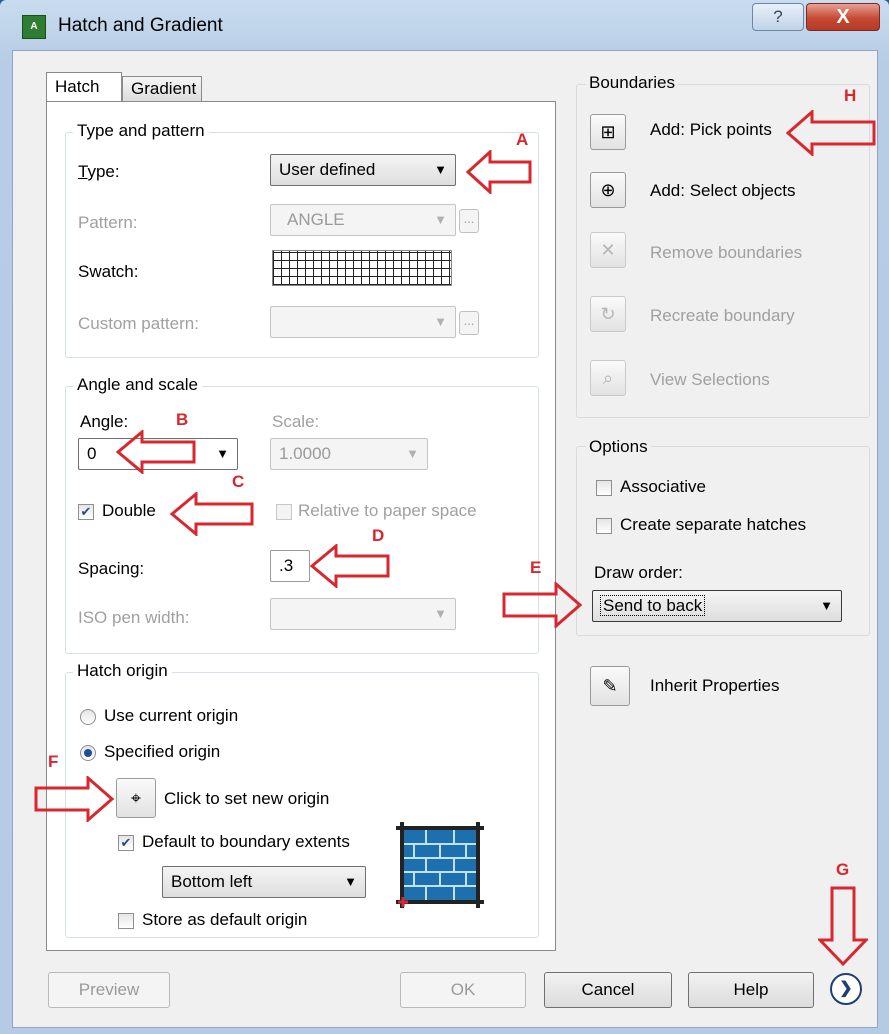 The width and height of the screenshot is (889, 1034). I want to click on separate-hatches-label: Create separate hatches, so click(713, 524).